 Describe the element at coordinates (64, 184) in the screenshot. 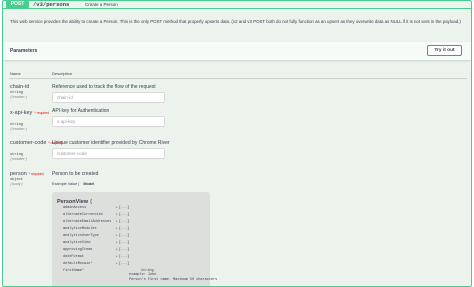

I see `example-value-tab: Example Value` at that location.